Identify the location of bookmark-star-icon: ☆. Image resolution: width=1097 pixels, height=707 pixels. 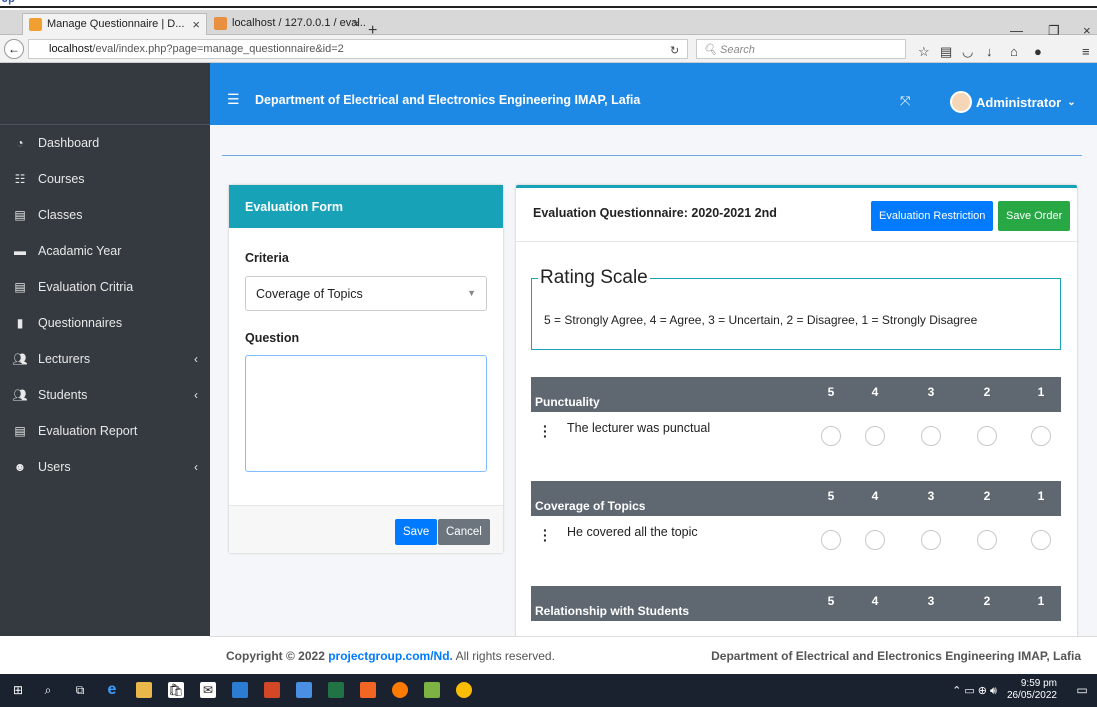
(924, 52).